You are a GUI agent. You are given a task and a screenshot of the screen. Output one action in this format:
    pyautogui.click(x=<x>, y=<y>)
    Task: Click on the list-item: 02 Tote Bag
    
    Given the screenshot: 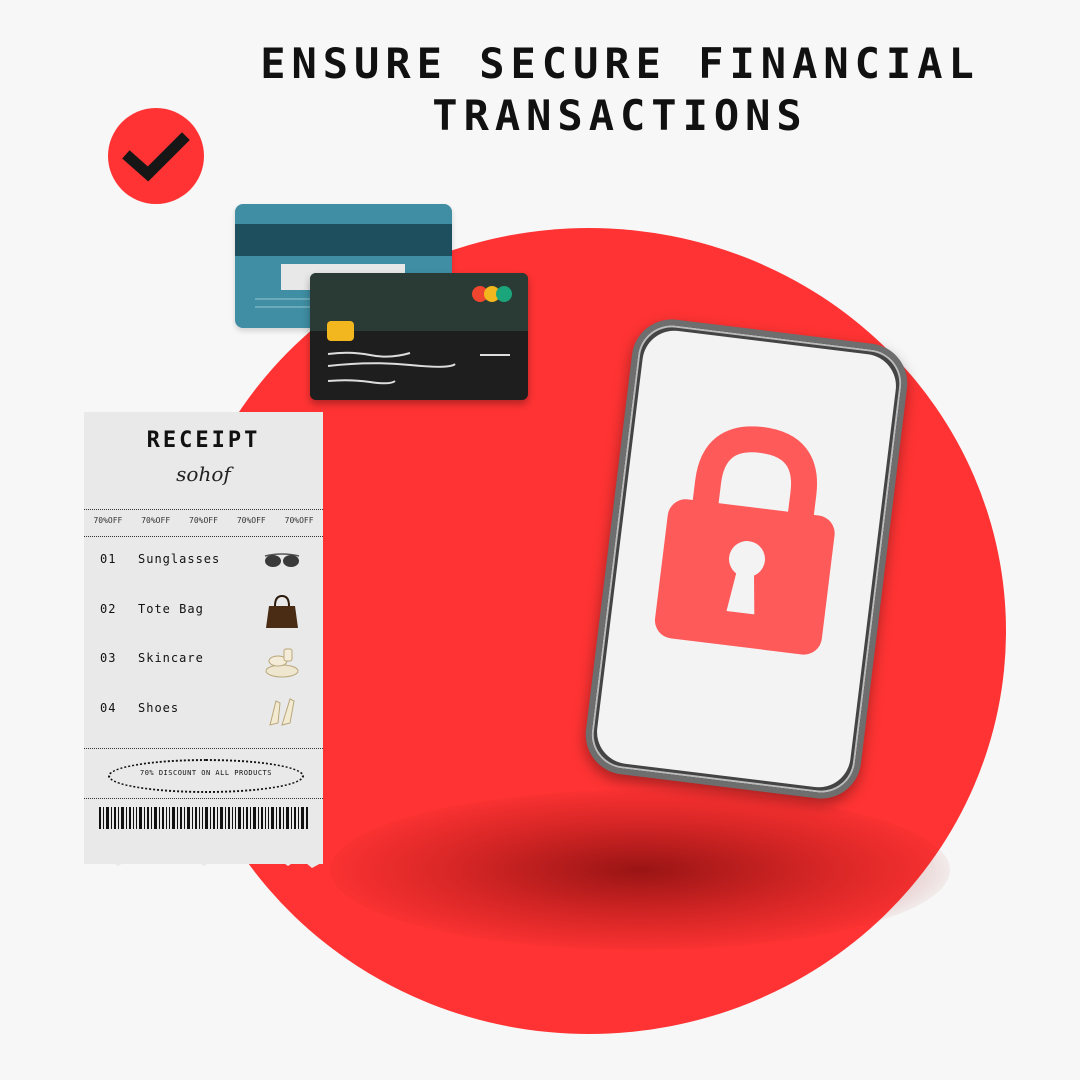 What is the action you would take?
    pyautogui.click(x=203, y=611)
    